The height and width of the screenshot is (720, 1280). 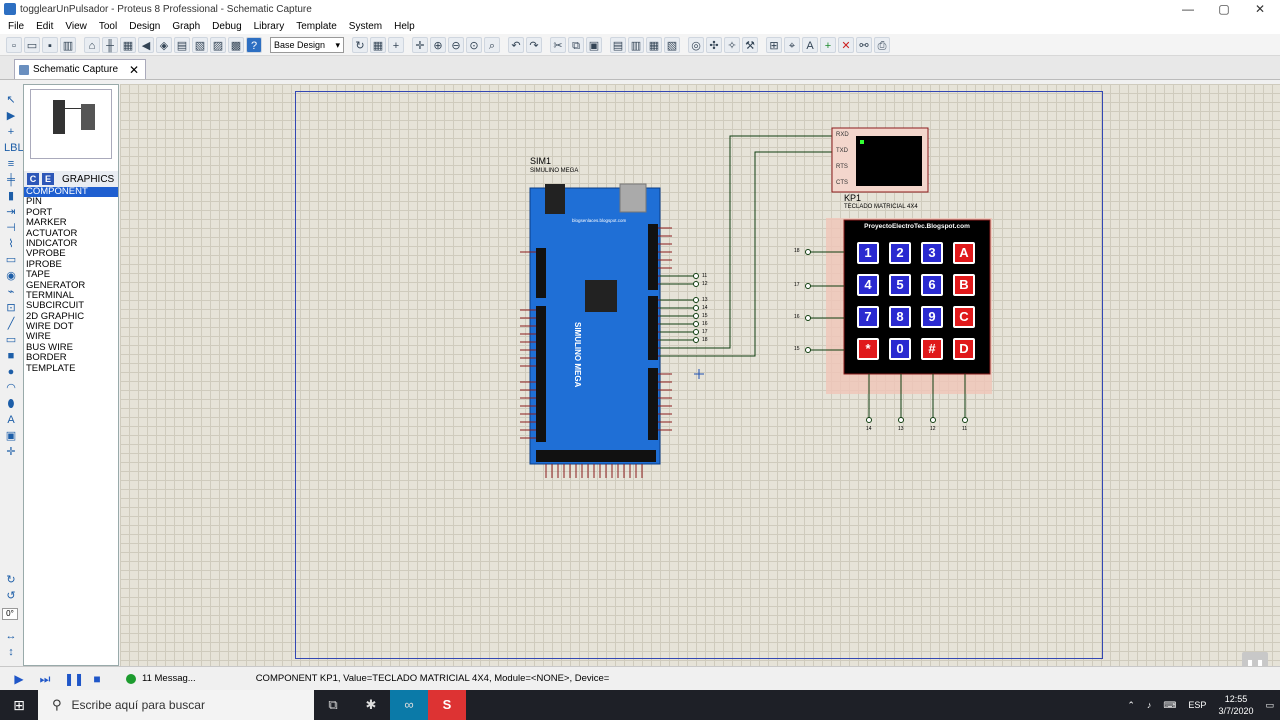 What do you see at coordinates (11, 228) in the screenshot?
I see `device-pin-icon: ⊣` at bounding box center [11, 228].